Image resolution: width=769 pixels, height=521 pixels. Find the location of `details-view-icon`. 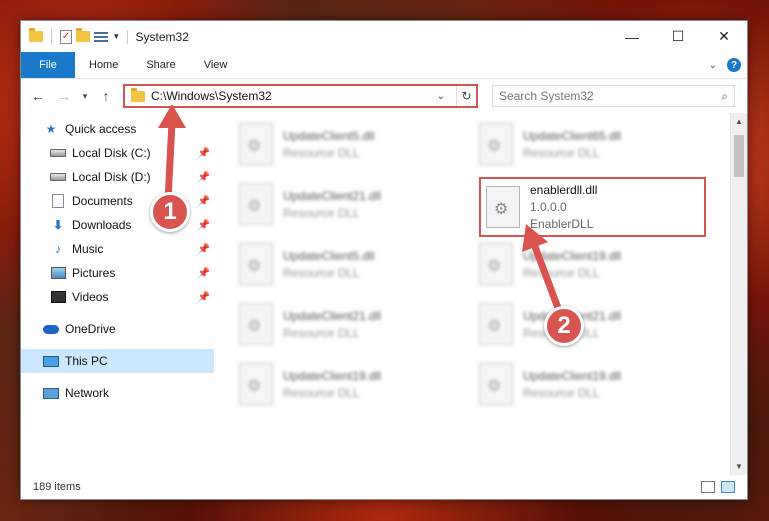

details-view-icon is located at coordinates (708, 487).